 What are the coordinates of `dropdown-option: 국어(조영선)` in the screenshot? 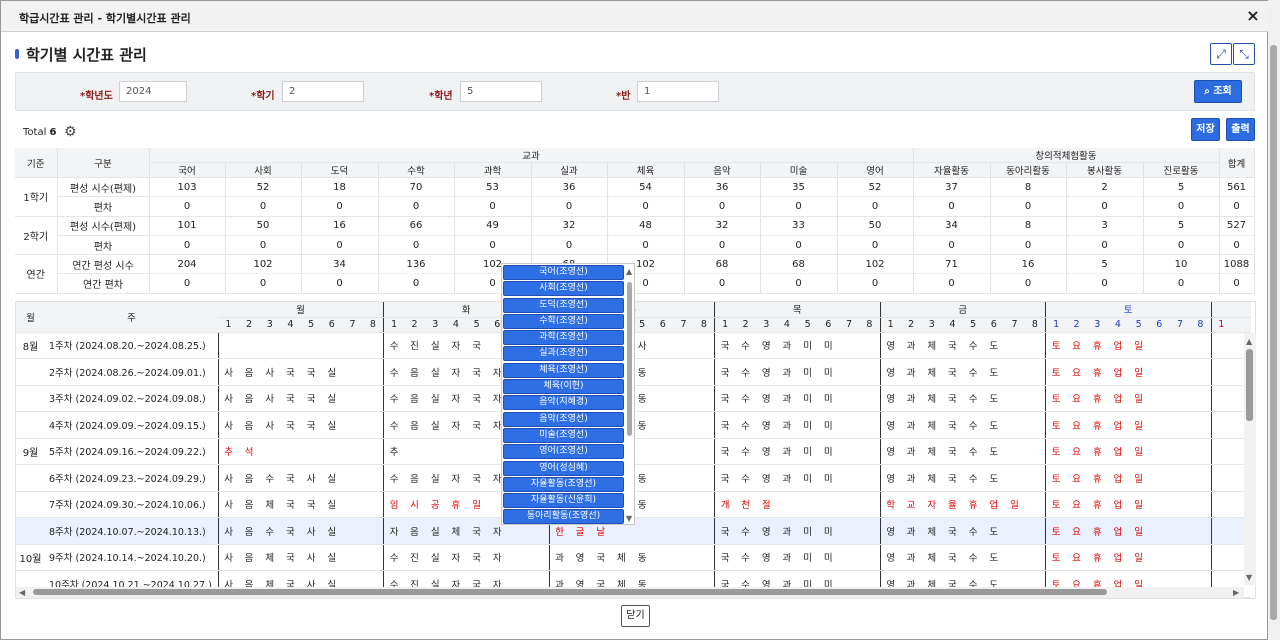 It's located at (563, 272).